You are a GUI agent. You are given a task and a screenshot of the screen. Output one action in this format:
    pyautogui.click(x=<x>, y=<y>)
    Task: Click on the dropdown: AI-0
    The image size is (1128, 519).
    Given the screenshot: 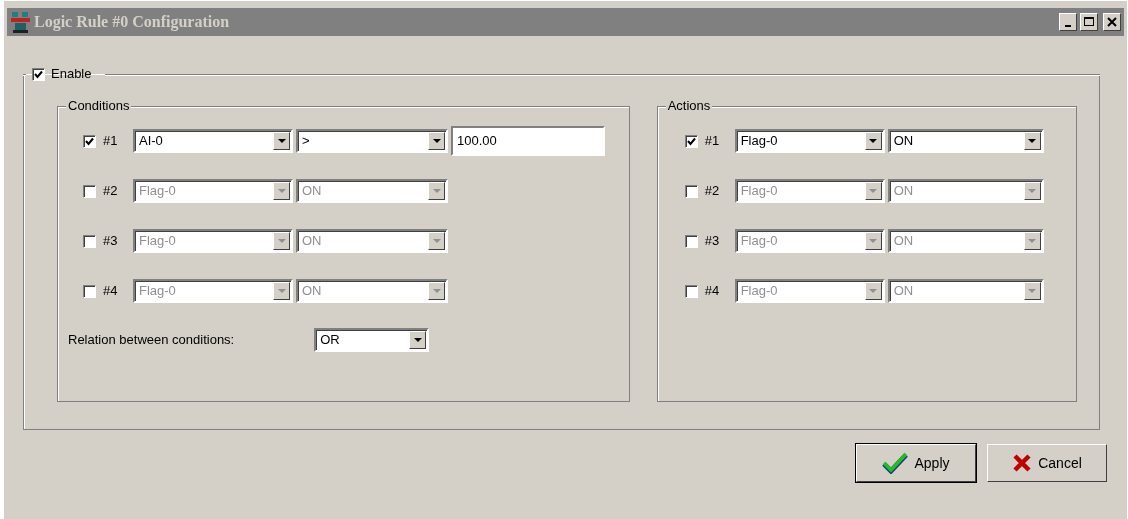 What is the action you would take?
    pyautogui.click(x=213, y=141)
    